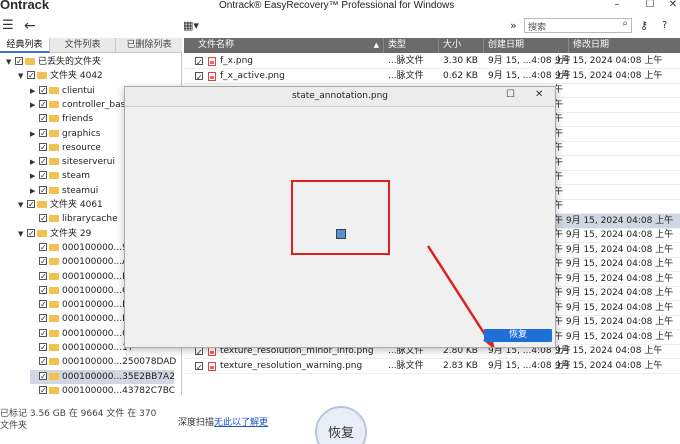  Describe the element at coordinates (60, 176) in the screenshot. I see `tree-node: ▶ steam` at that location.